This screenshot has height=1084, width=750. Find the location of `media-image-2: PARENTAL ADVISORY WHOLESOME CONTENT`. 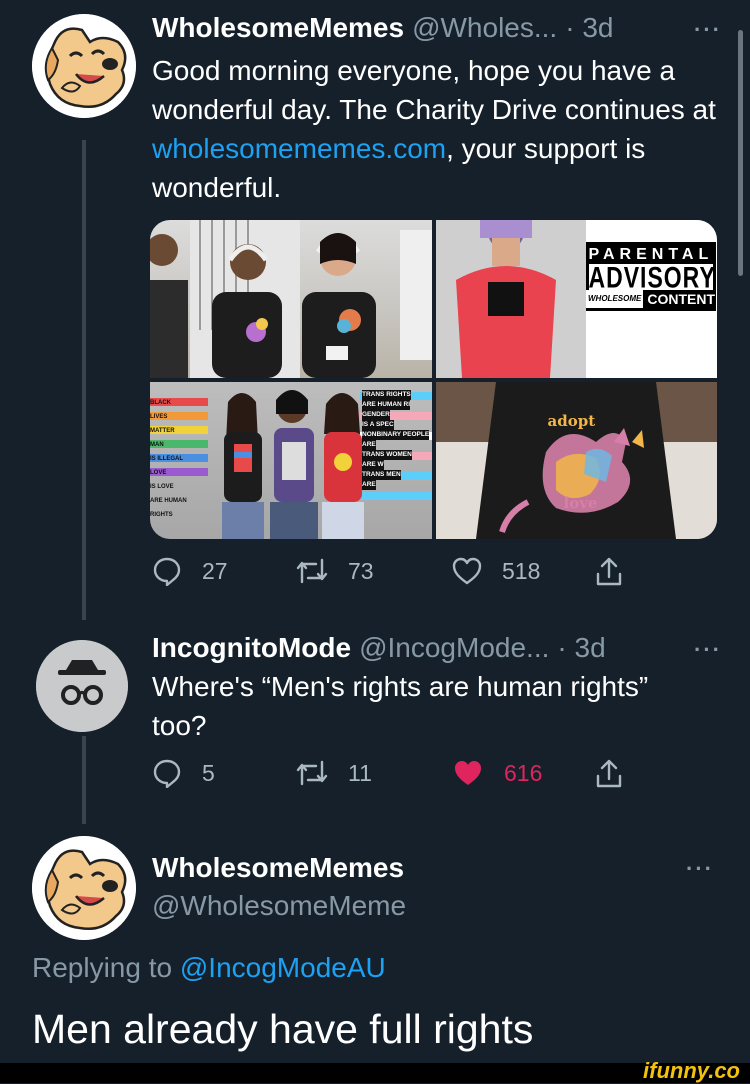

media-image-2: PARENTAL ADVISORY WHOLESOME CONTENT is located at coordinates (576, 299).